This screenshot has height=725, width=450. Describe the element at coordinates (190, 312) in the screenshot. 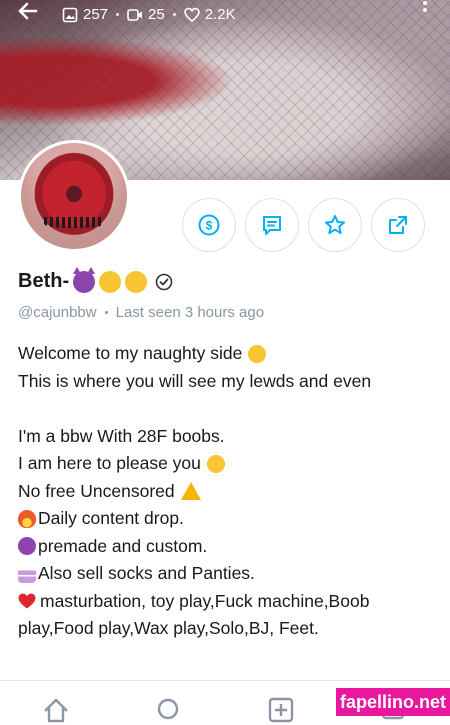

I see `last-seen: Last seen 3 hours ago` at that location.